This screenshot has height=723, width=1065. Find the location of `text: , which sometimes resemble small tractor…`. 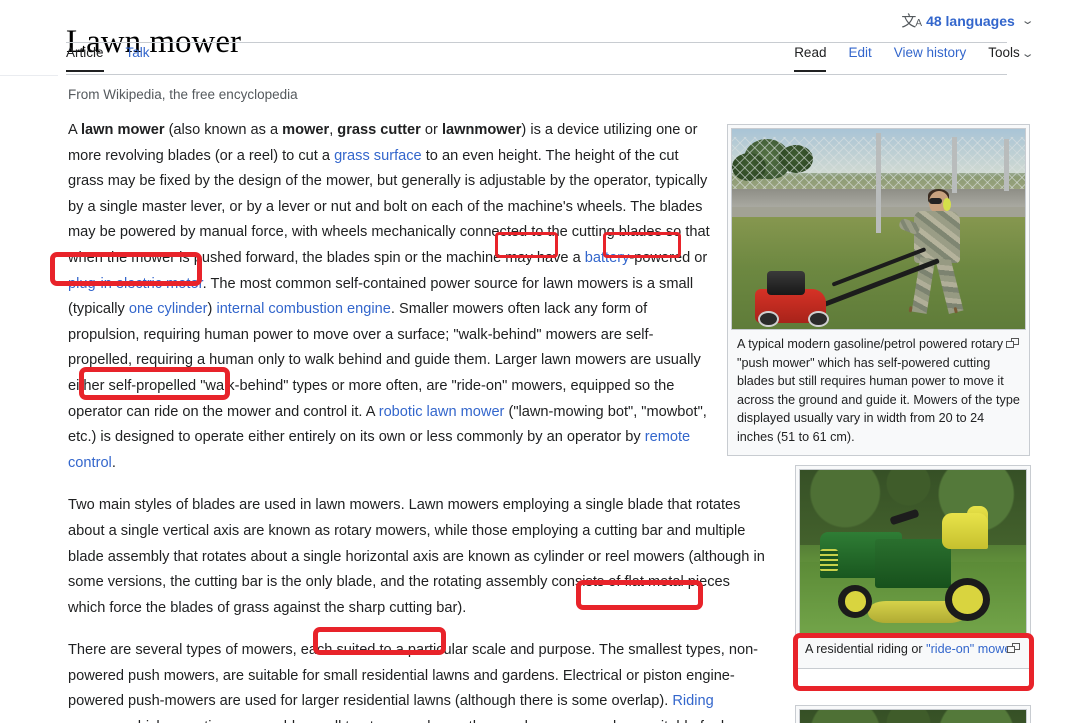

text: , which sometimes resemble small tractor… is located at coordinates (410, 721).